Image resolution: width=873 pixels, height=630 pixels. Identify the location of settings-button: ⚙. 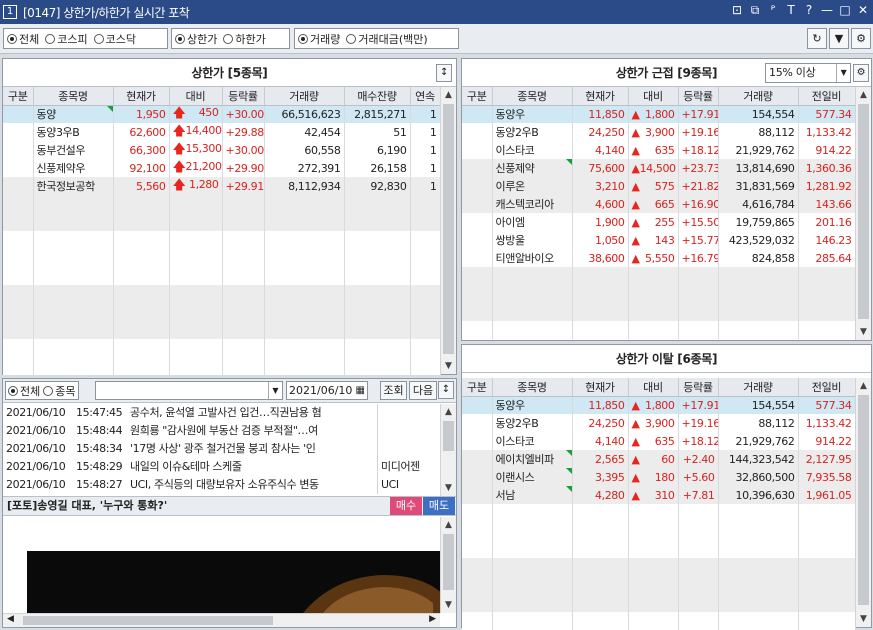
(861, 38).